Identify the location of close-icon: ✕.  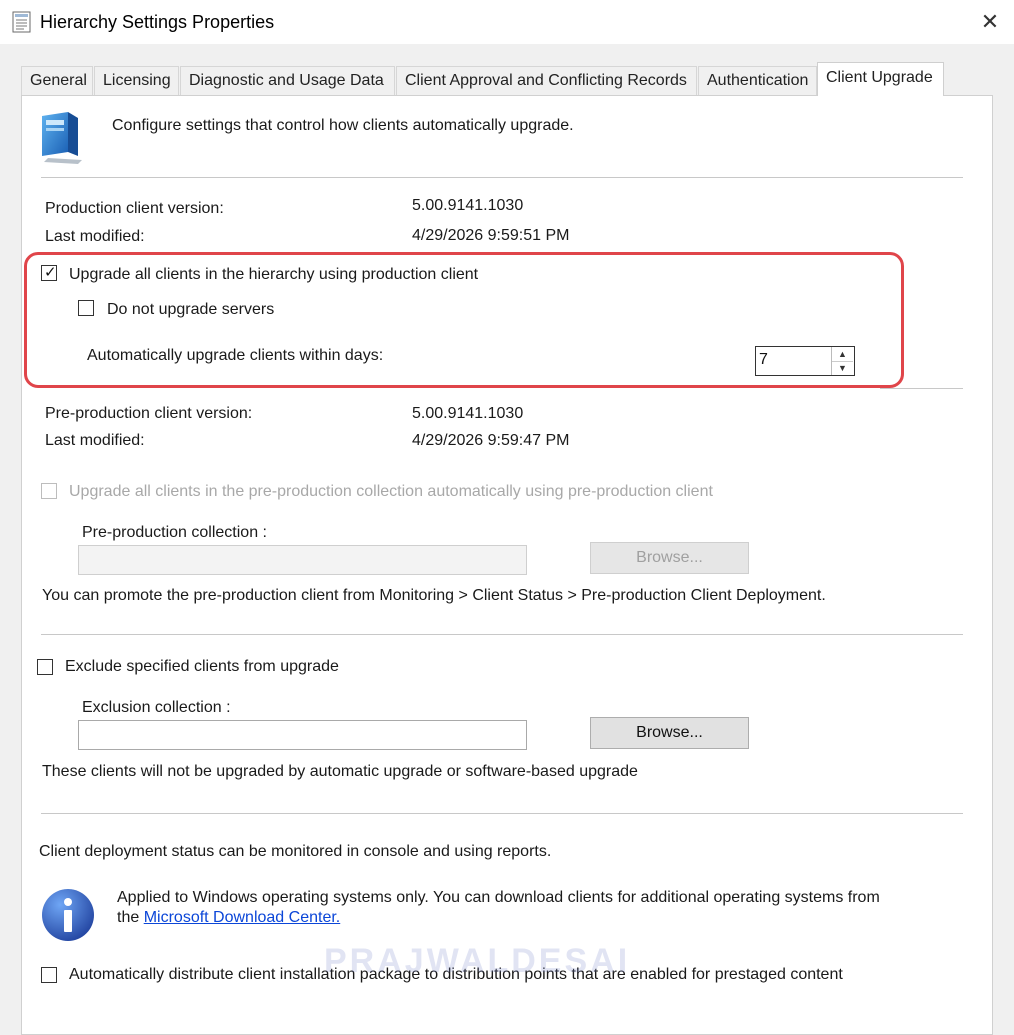
(990, 22).